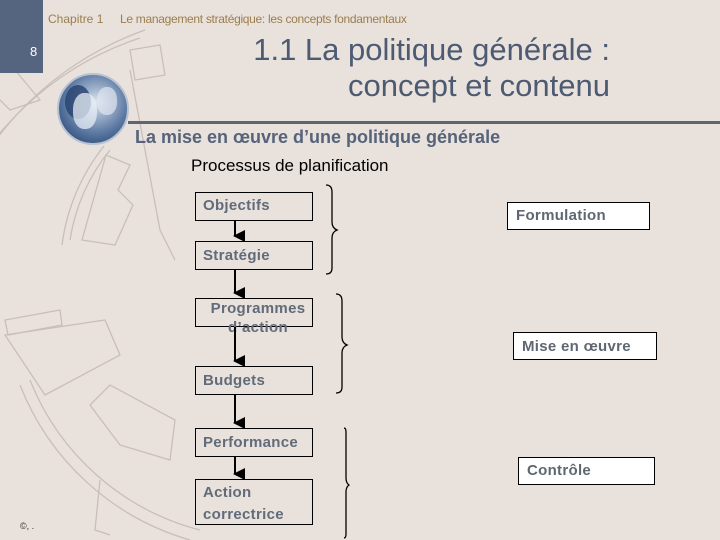 The height and width of the screenshot is (540, 720). Describe the element at coordinates (258, 318) in the screenshot. I see `step-label: Programmes d’action` at that location.